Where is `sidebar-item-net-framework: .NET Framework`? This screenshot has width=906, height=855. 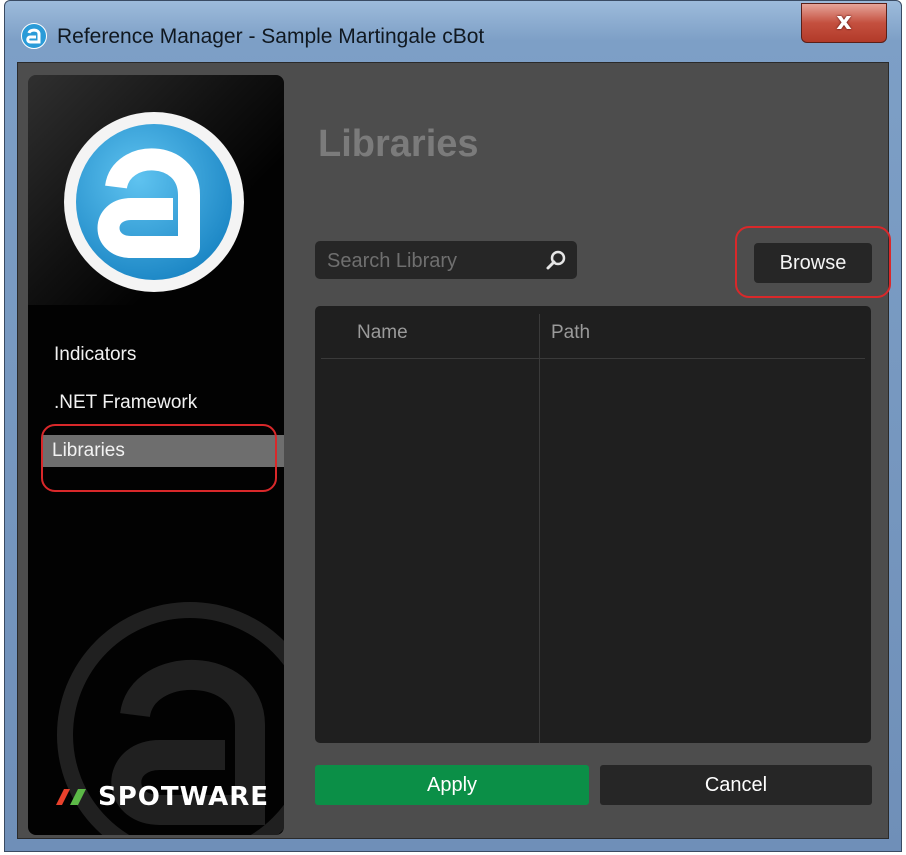 sidebar-item-net-framework: .NET Framework is located at coordinates (164, 403).